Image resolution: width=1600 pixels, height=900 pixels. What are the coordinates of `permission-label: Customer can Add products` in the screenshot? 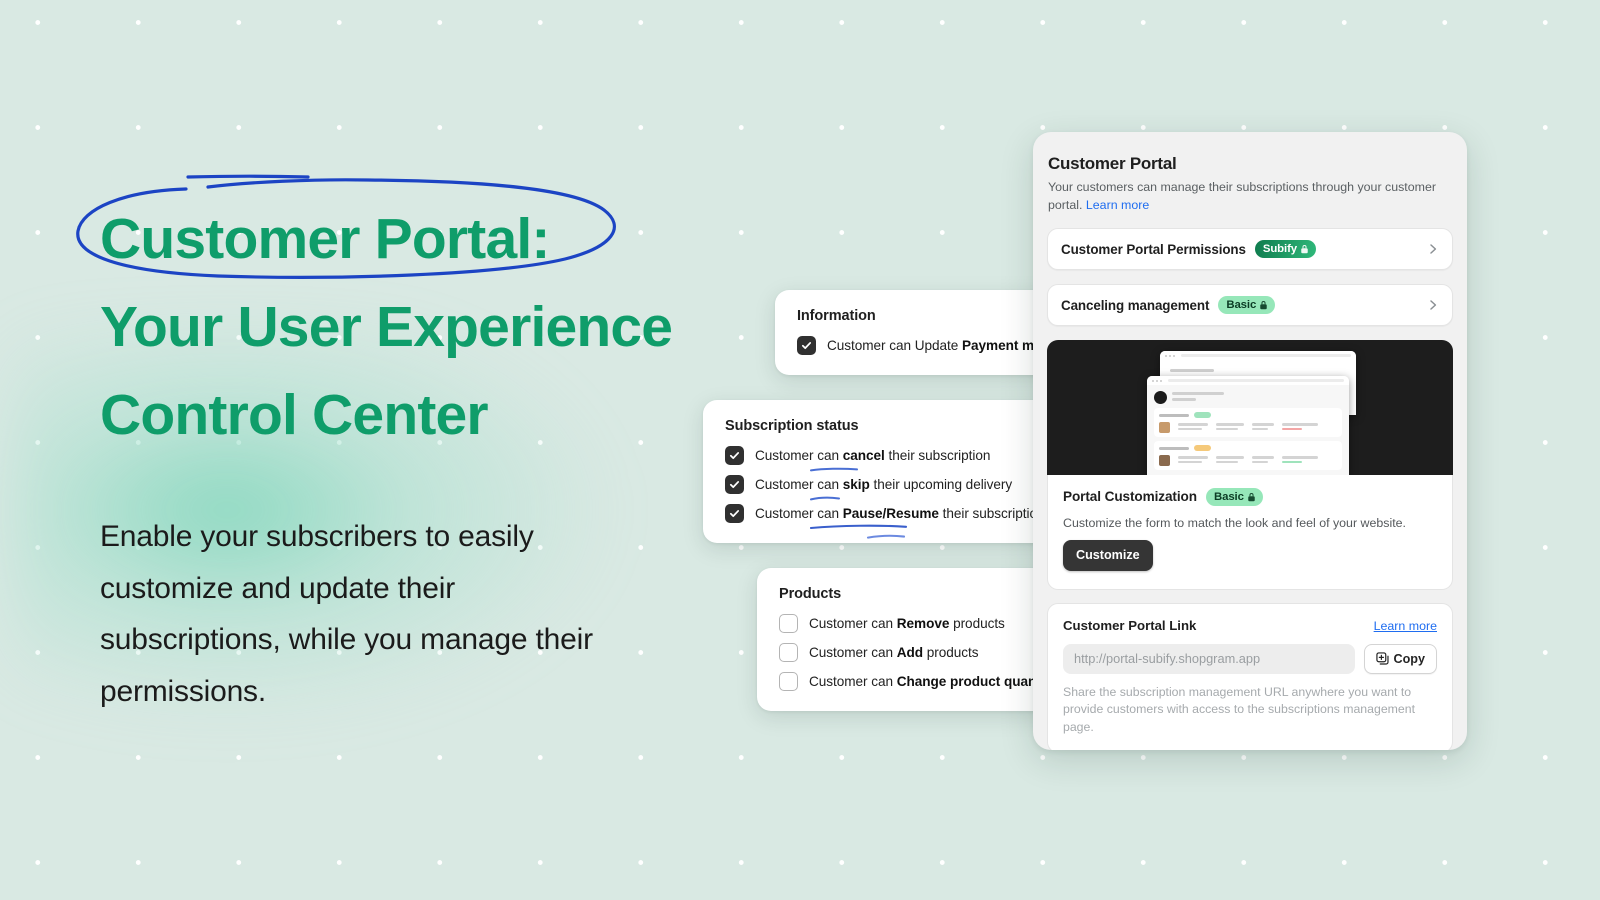 It's located at (894, 652).